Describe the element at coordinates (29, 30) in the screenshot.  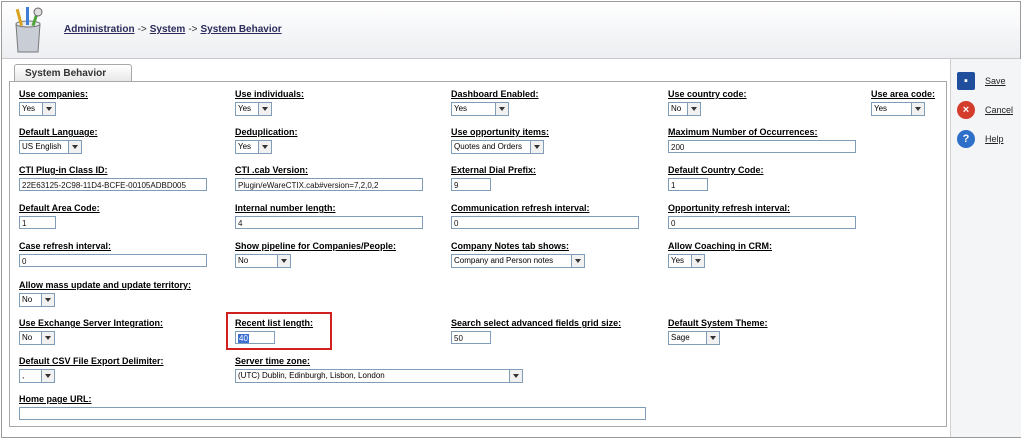
I see `administration-tools-icon` at that location.